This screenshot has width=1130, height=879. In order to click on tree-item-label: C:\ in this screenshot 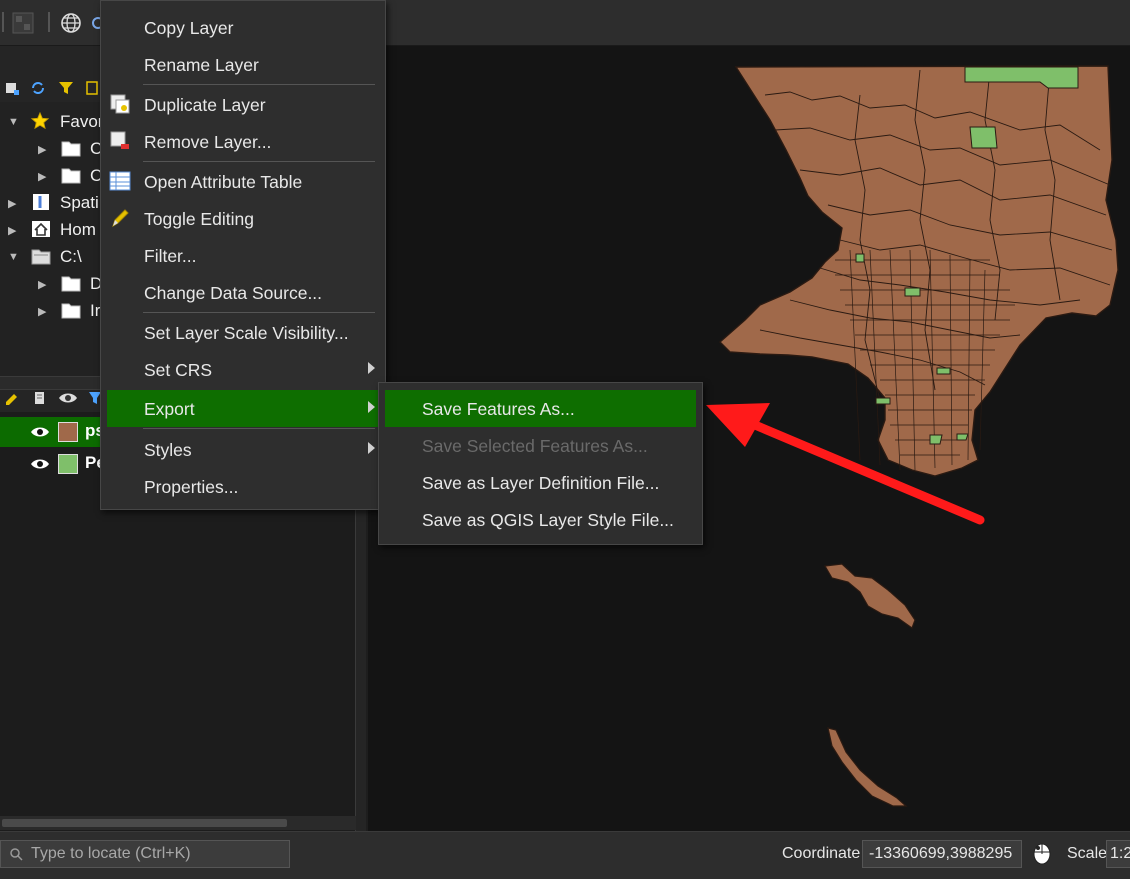, I will do `click(71, 256)`.